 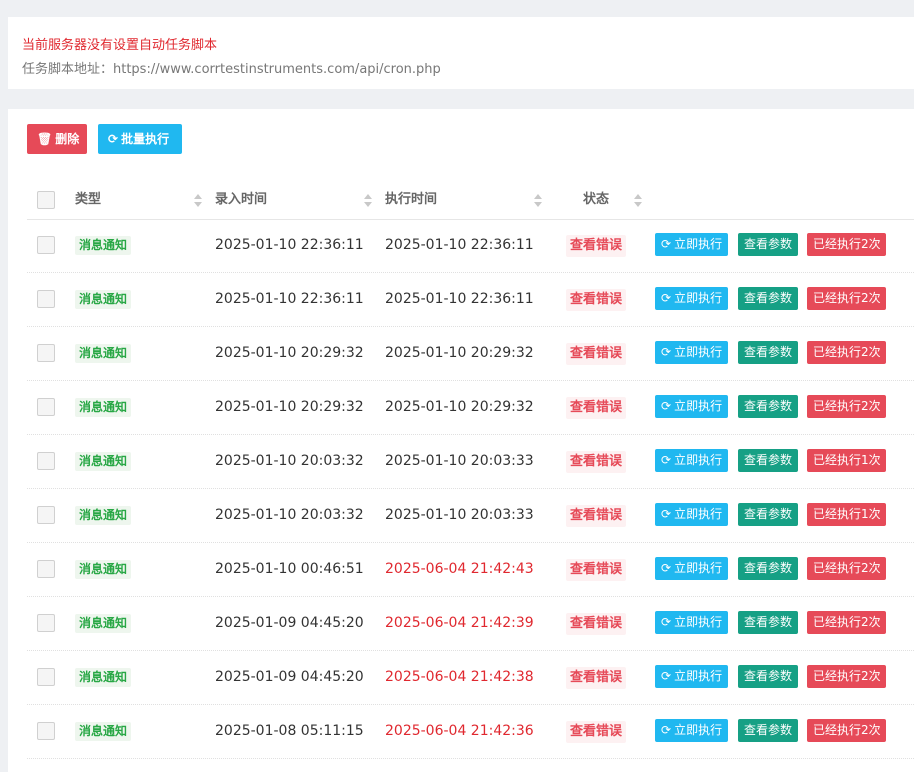 I want to click on executed-time: 2025-06-04 21:42:36, so click(x=459, y=731).